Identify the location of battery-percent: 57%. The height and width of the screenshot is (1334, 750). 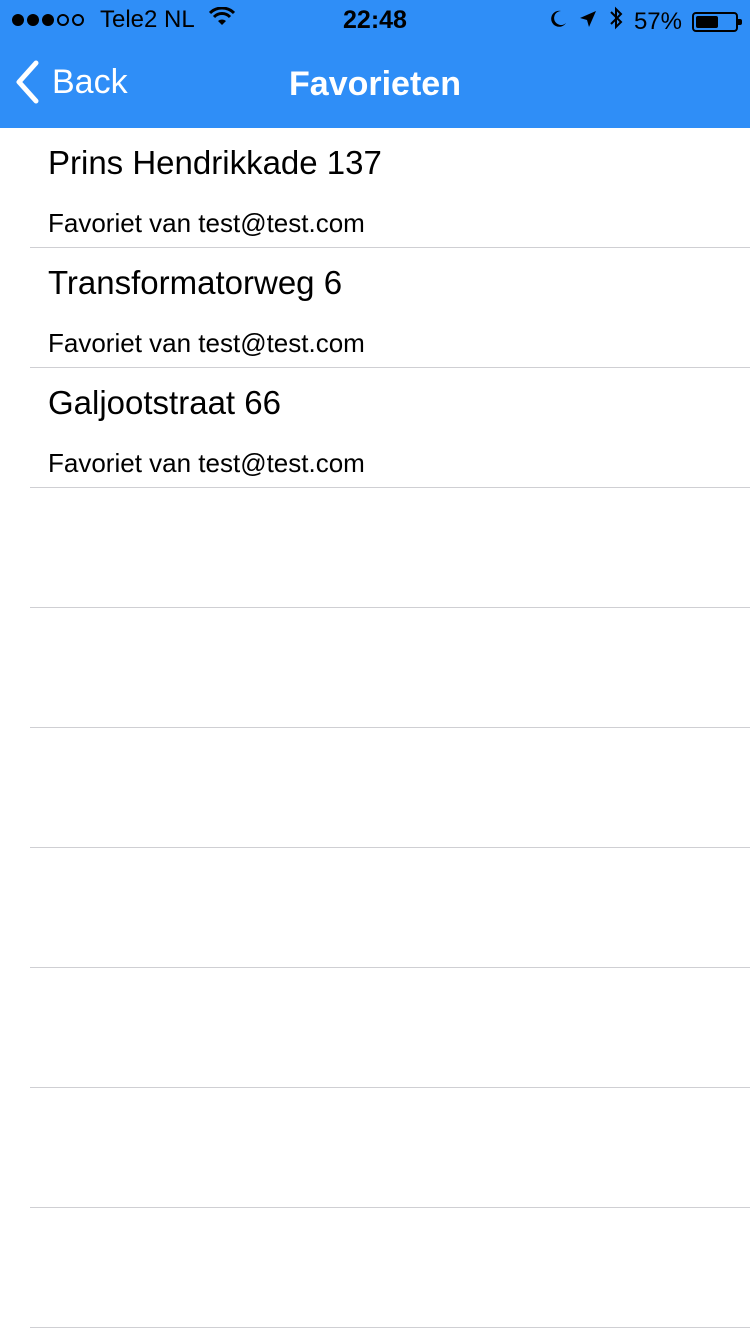
(657, 21).